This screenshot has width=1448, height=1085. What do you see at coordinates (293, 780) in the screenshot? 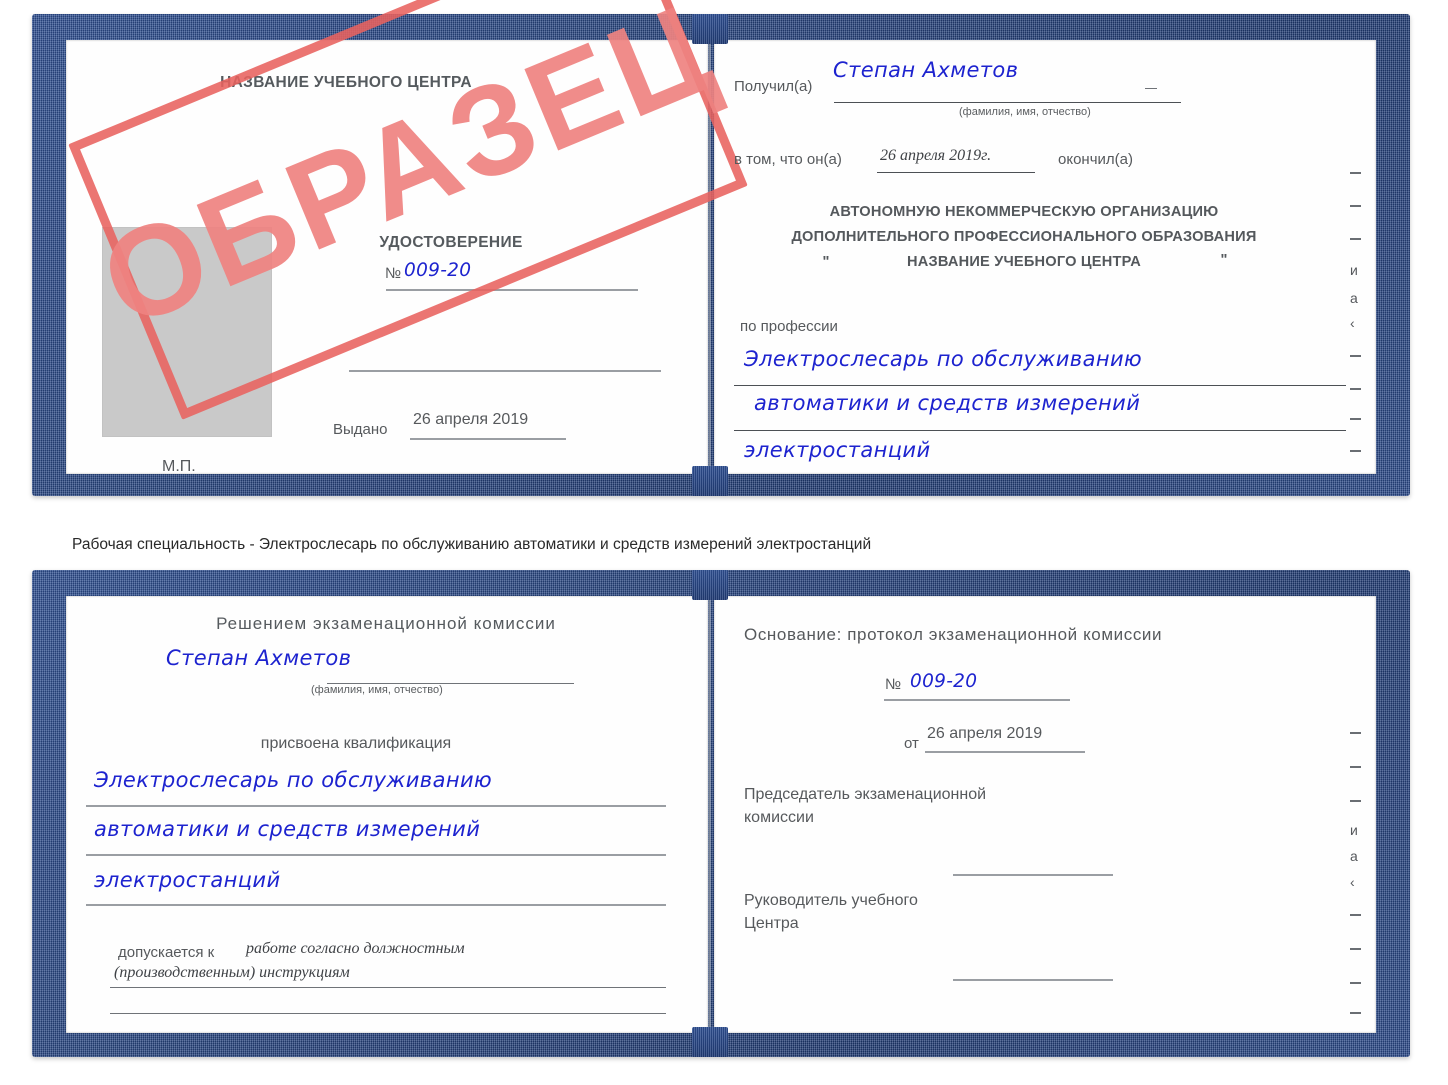
I see `qualification-line-1: Электрослесарь по обслуживанию` at bounding box center [293, 780].